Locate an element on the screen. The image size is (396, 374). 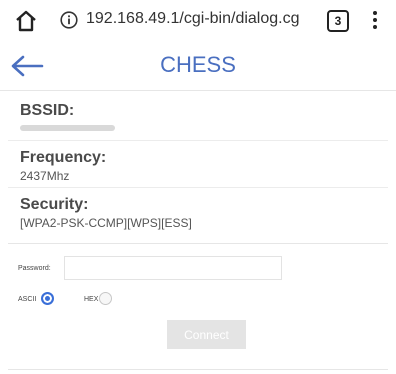
browser-toolbar: 192.168.49.1/cgi-bin/dialog.cg 3 is located at coordinates (198, 20).